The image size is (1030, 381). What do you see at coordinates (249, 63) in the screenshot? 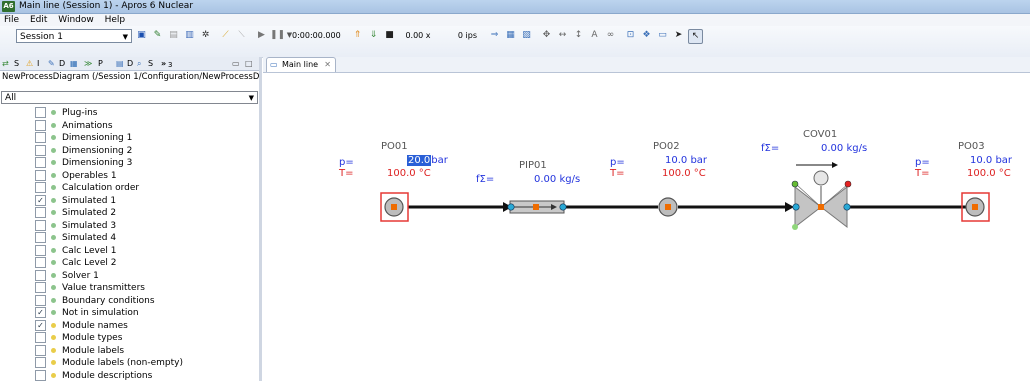
I see `maximize-icon: □` at bounding box center [249, 63].